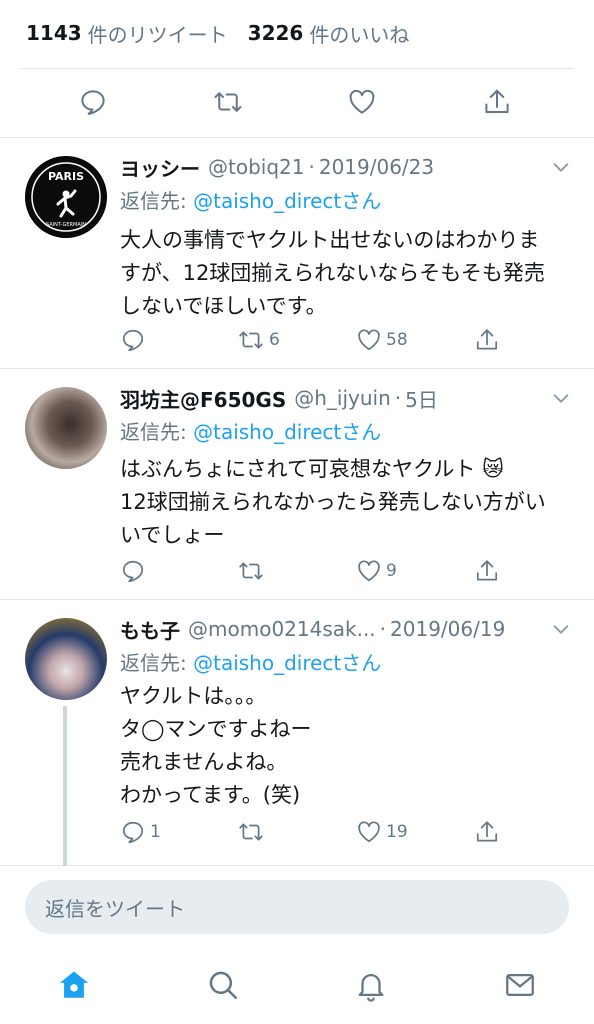  Describe the element at coordinates (421, 398) in the screenshot. I see `tweet-date: 5日` at that location.